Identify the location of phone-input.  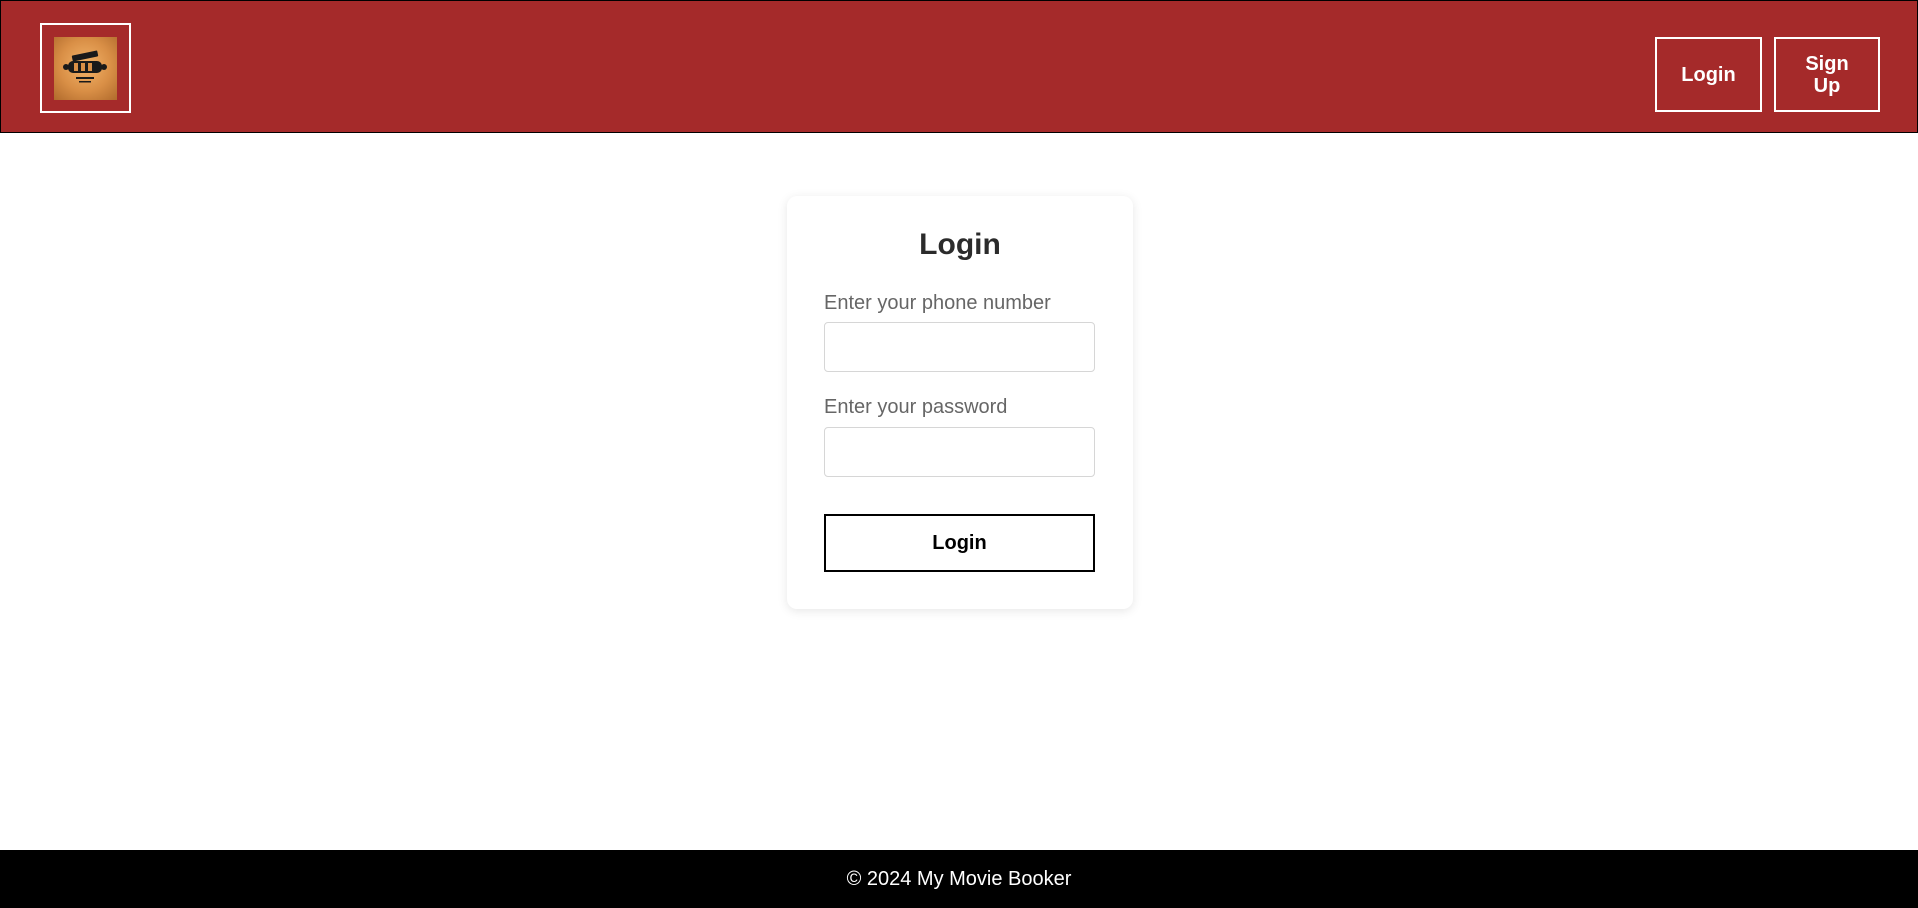
(959, 347).